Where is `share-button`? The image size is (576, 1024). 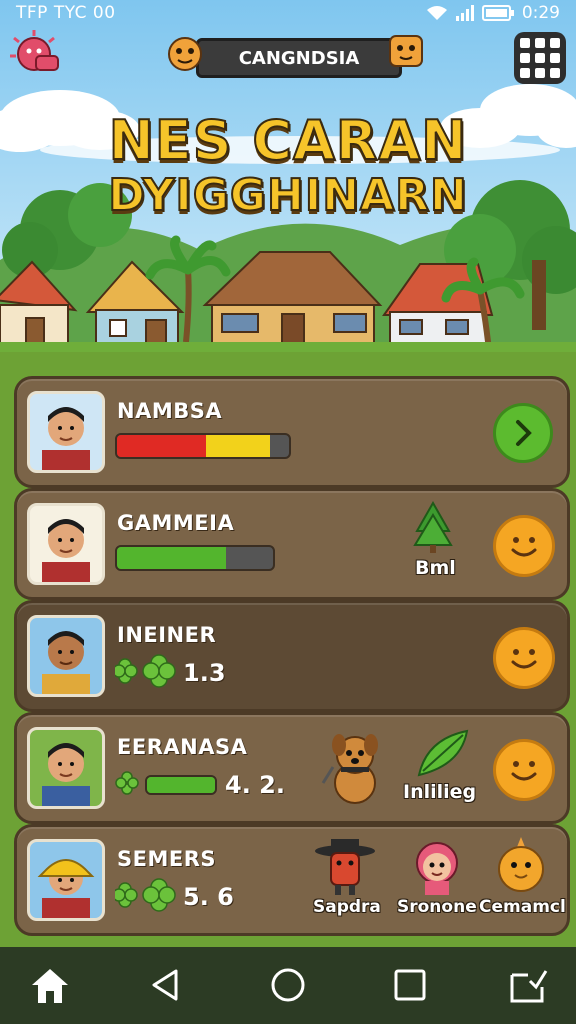 share-button is located at coordinates (528, 985).